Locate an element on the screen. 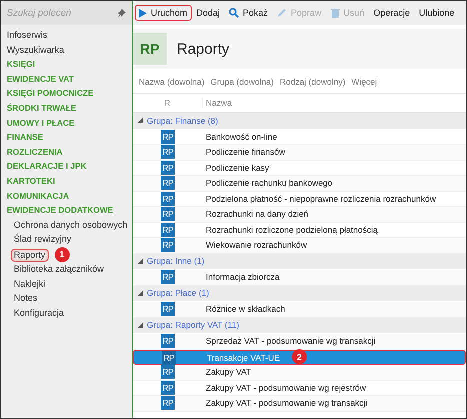 This screenshot has width=467, height=419. toolbar-button: Uruchom is located at coordinates (163, 13).